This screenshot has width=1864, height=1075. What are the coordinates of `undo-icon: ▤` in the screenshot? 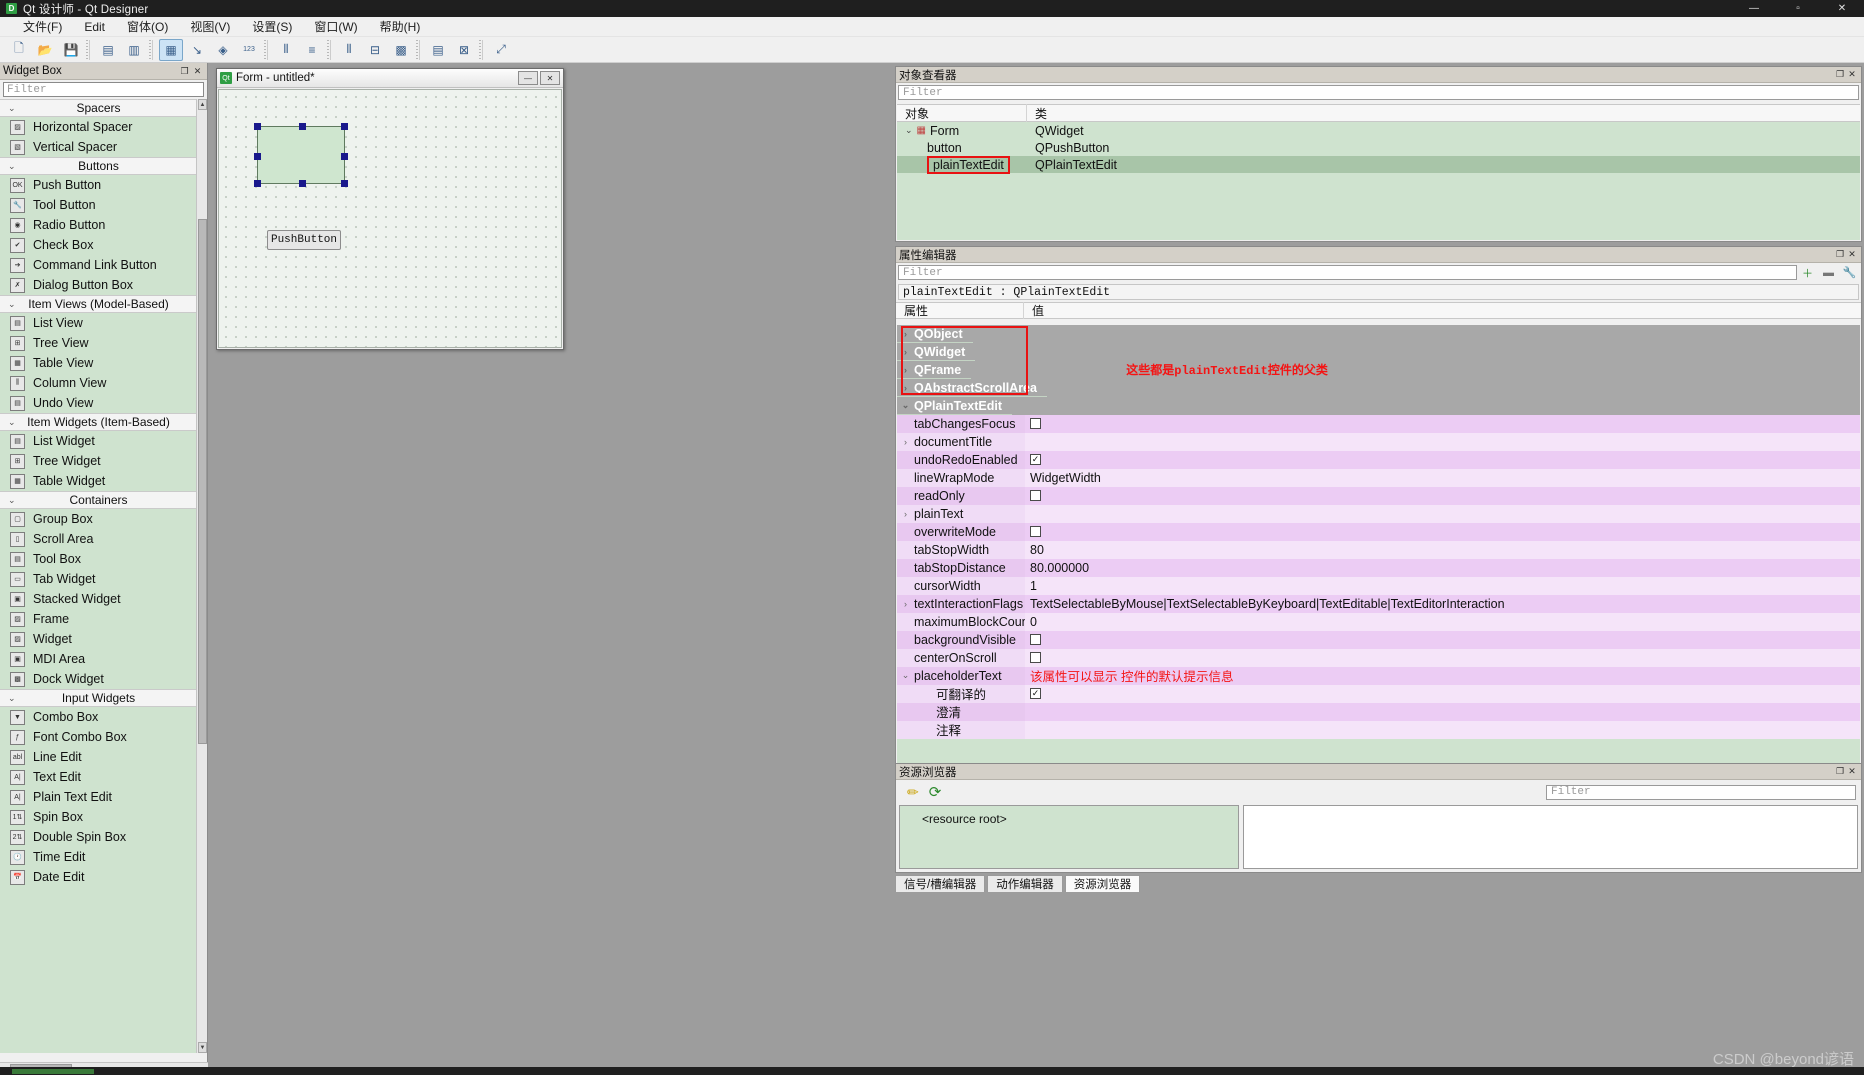 It's located at (108, 50).